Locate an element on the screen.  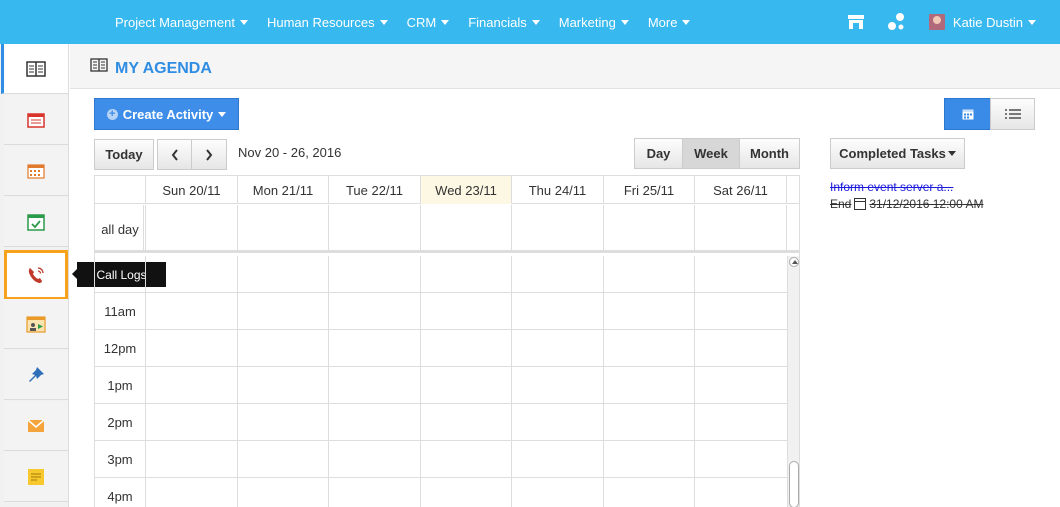
time-label: 4pm is located at coordinates (120, 496).